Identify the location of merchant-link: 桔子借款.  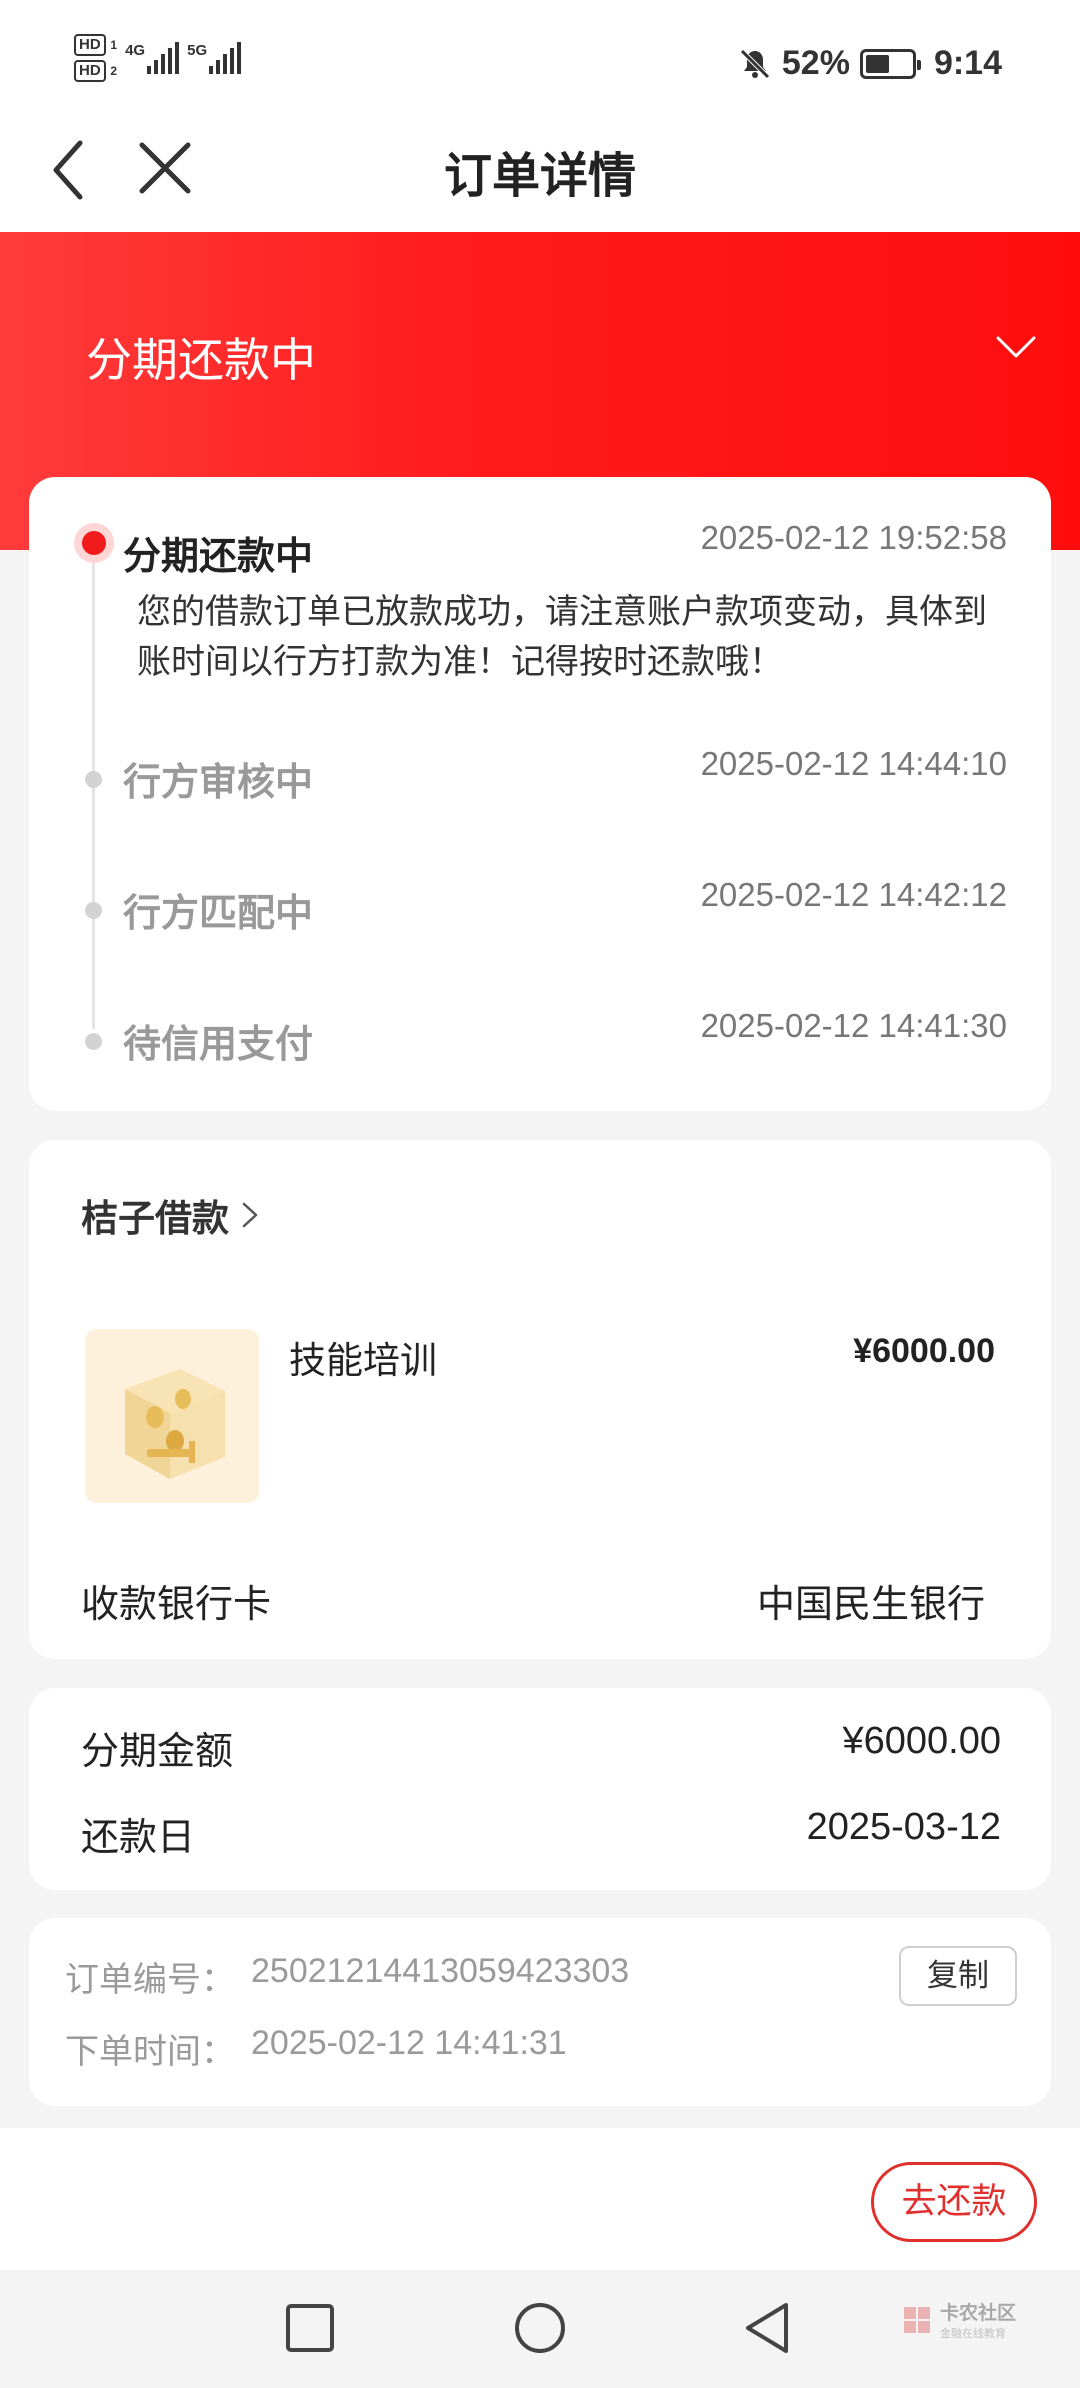
(171, 1215).